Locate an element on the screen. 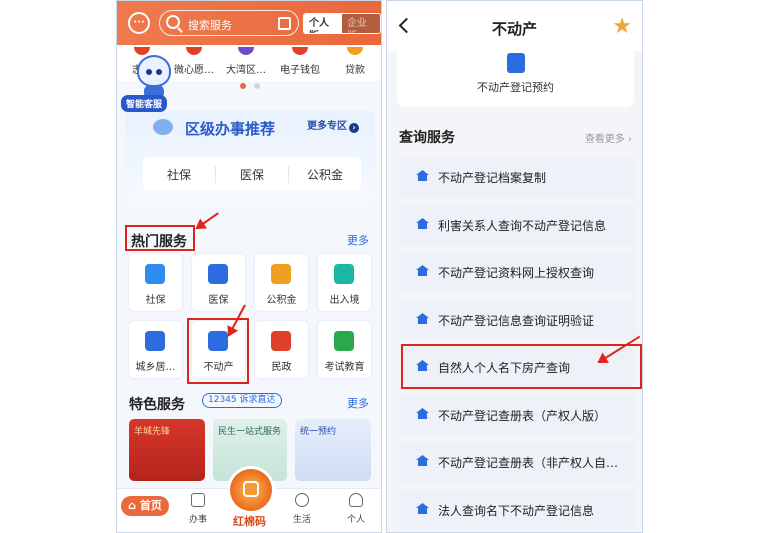  query-more-link: 查看更多 › is located at coordinates (608, 137).